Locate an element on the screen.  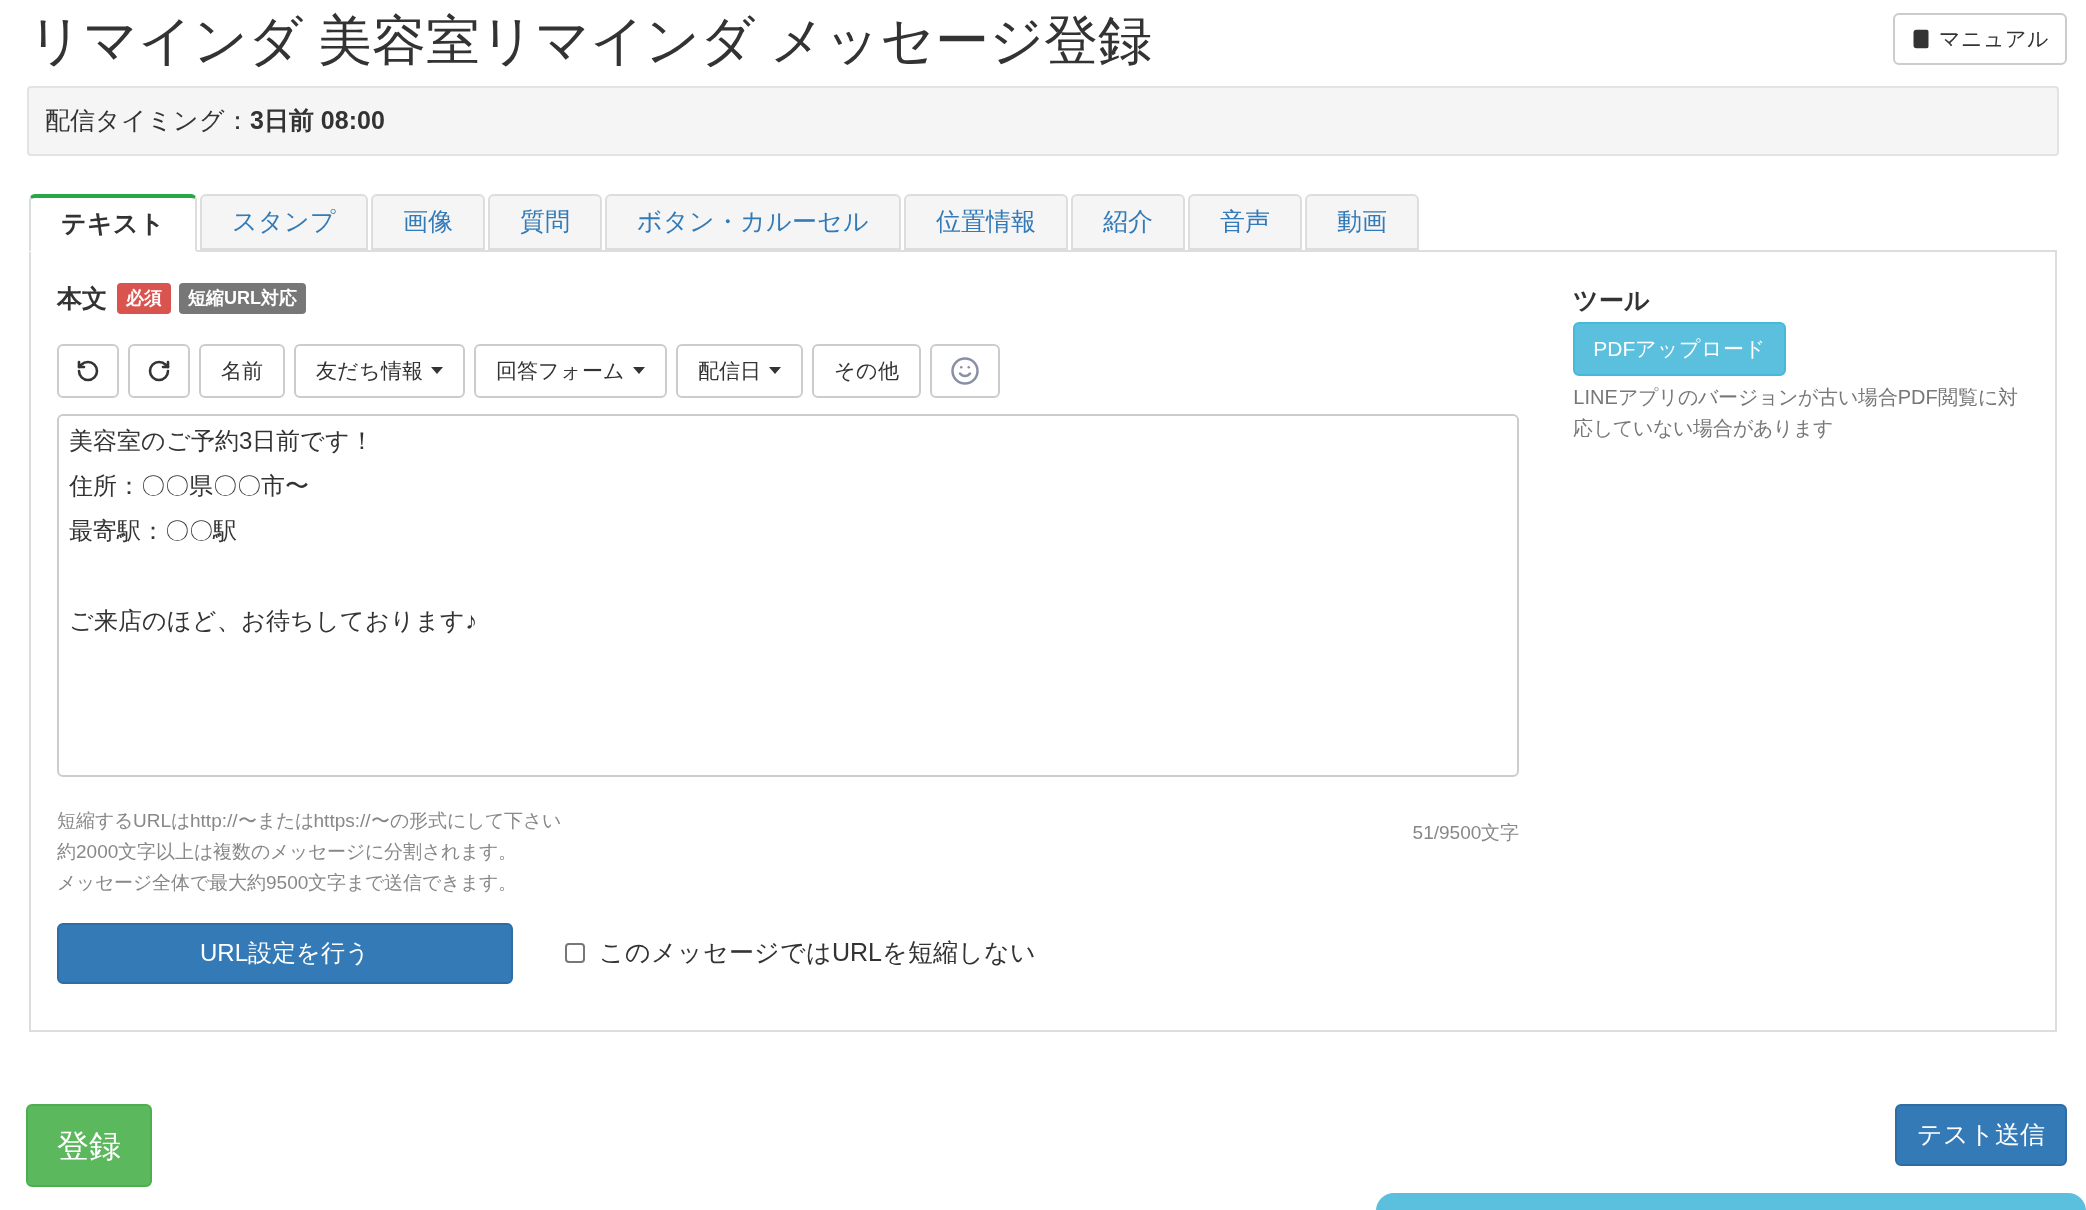
tab: 紹介 is located at coordinates (1128, 222).